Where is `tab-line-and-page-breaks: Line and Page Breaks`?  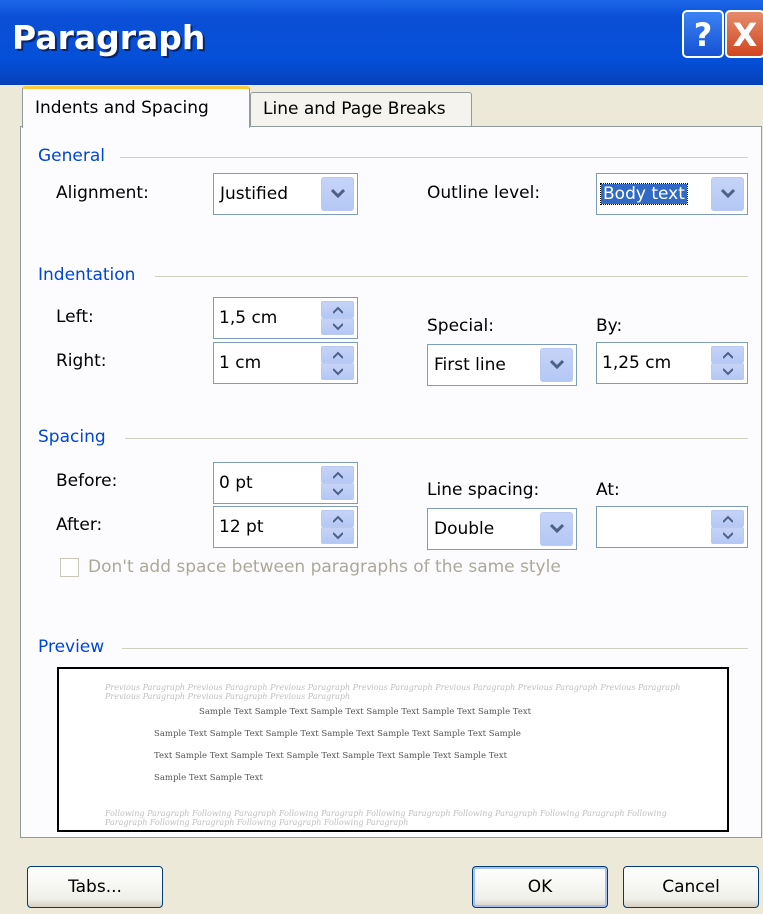 tab-line-and-page-breaks: Line and Page Breaks is located at coordinates (361, 109).